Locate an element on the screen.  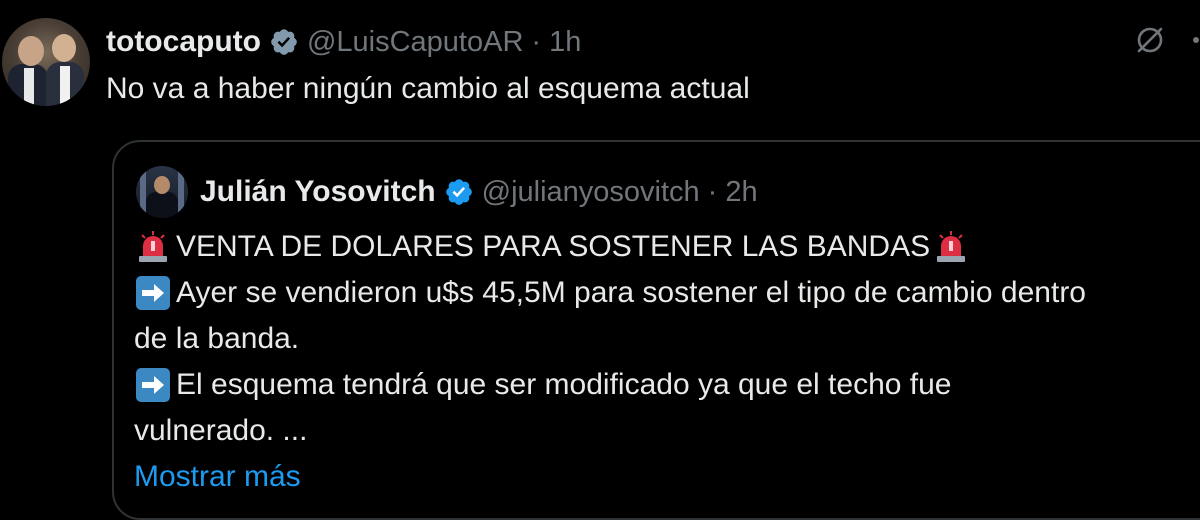
tweet-header: totocaputo @LuisCaputoAR · 1h is located at coordinates (343, 42).